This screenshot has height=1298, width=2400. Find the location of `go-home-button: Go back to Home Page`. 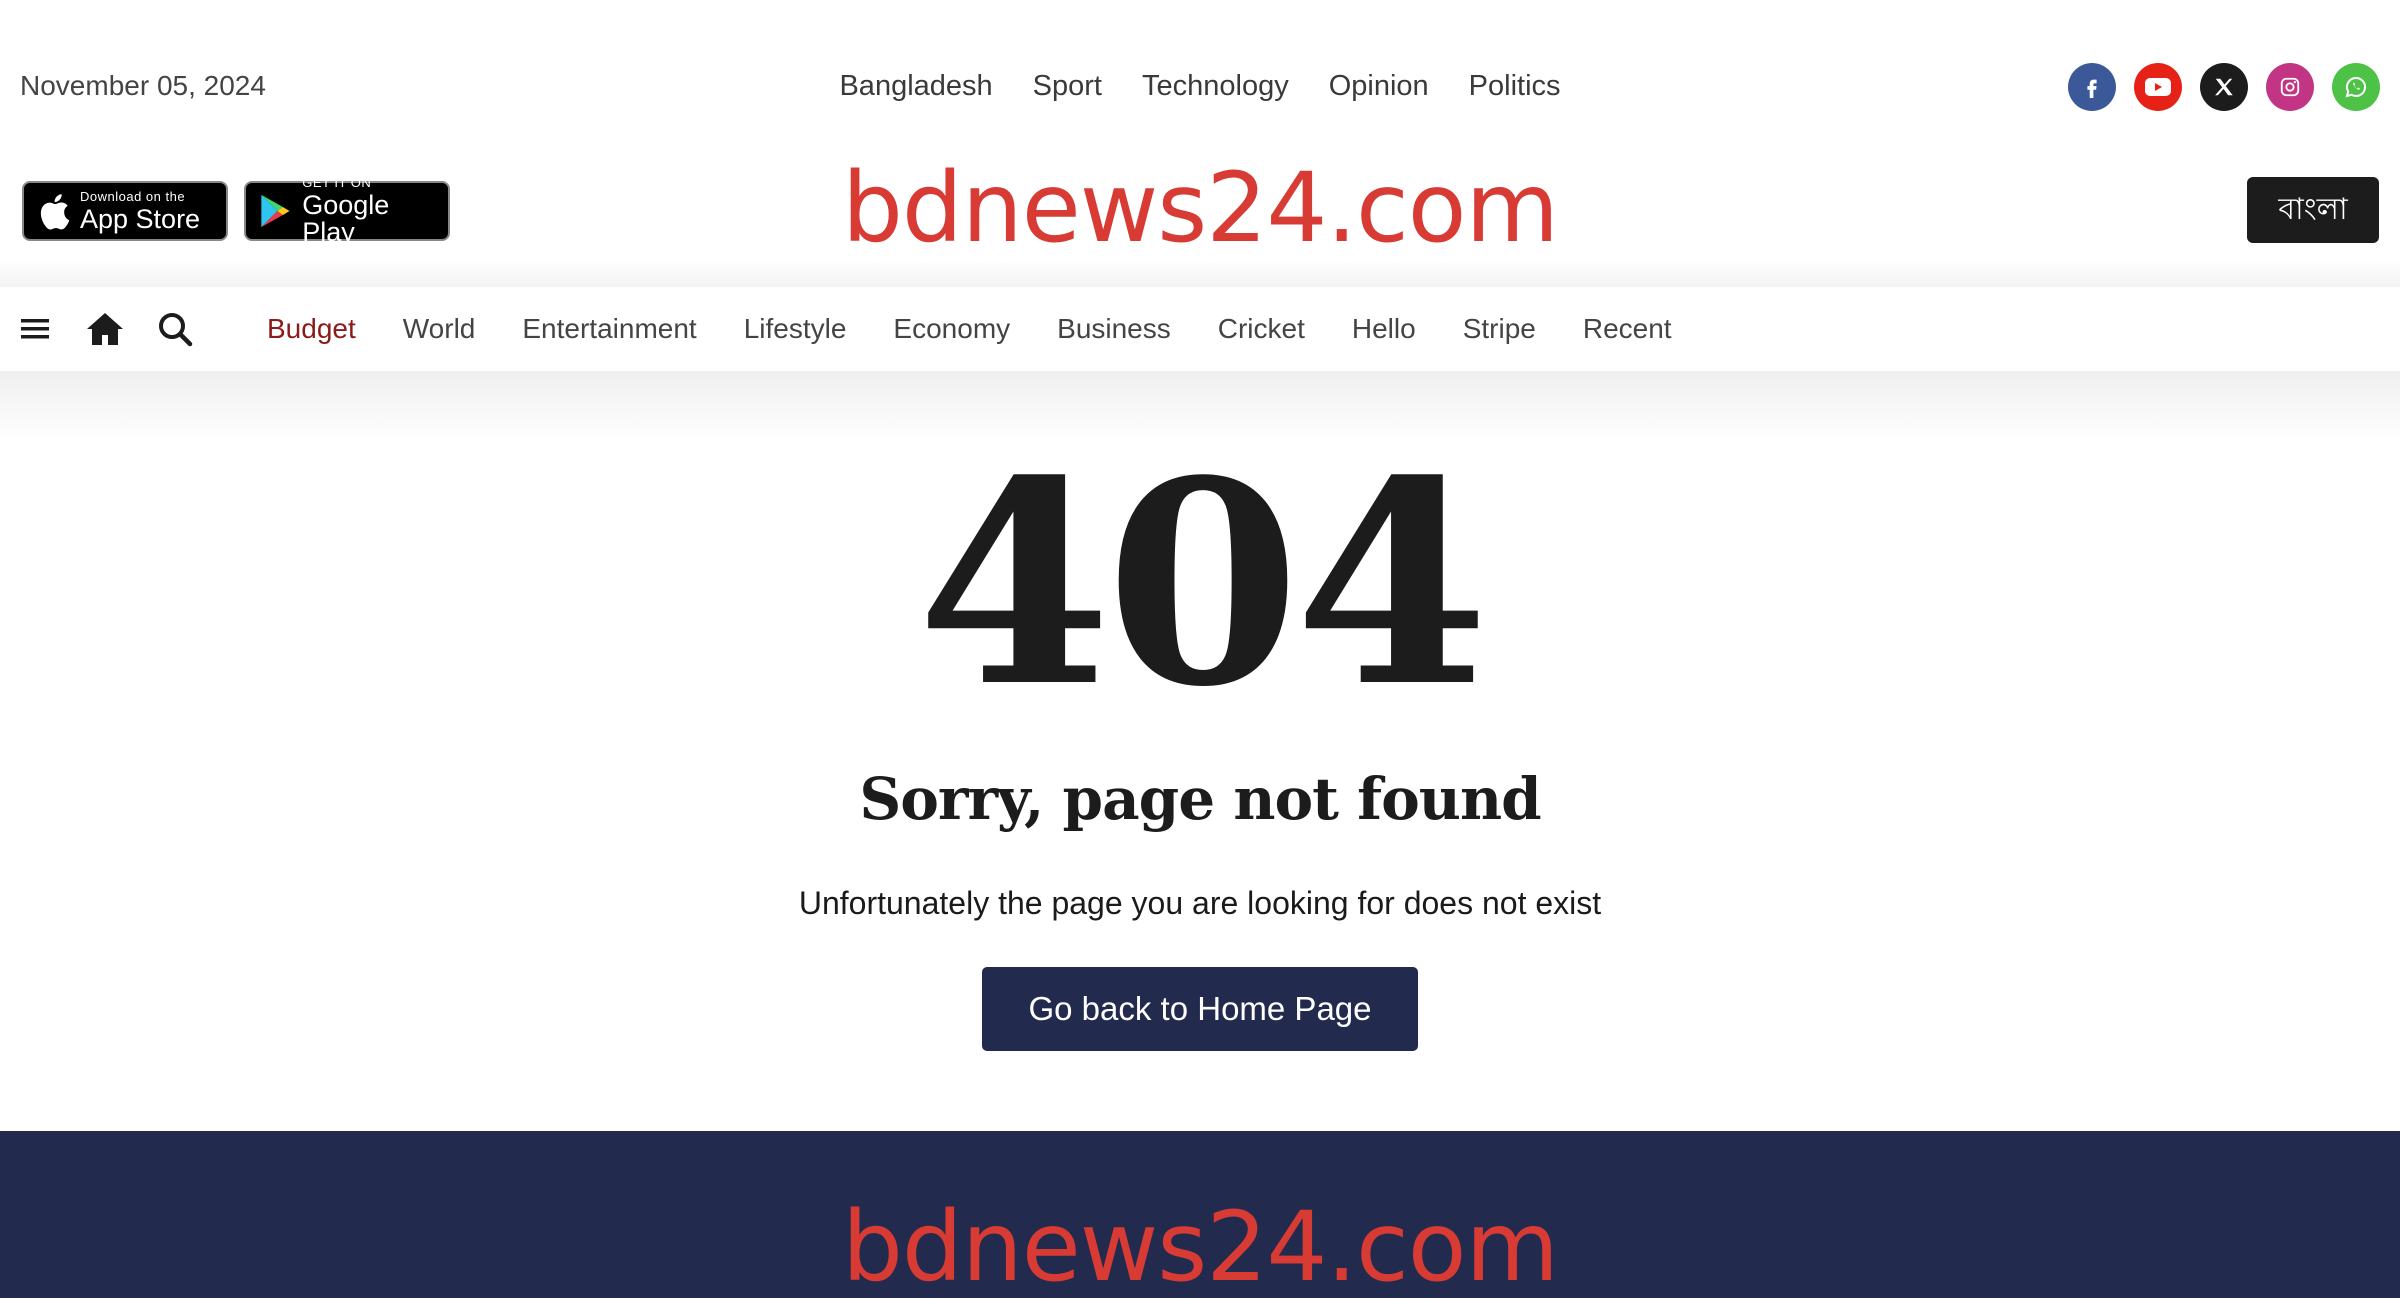

go-home-button: Go back to Home Page is located at coordinates (1200, 1009).